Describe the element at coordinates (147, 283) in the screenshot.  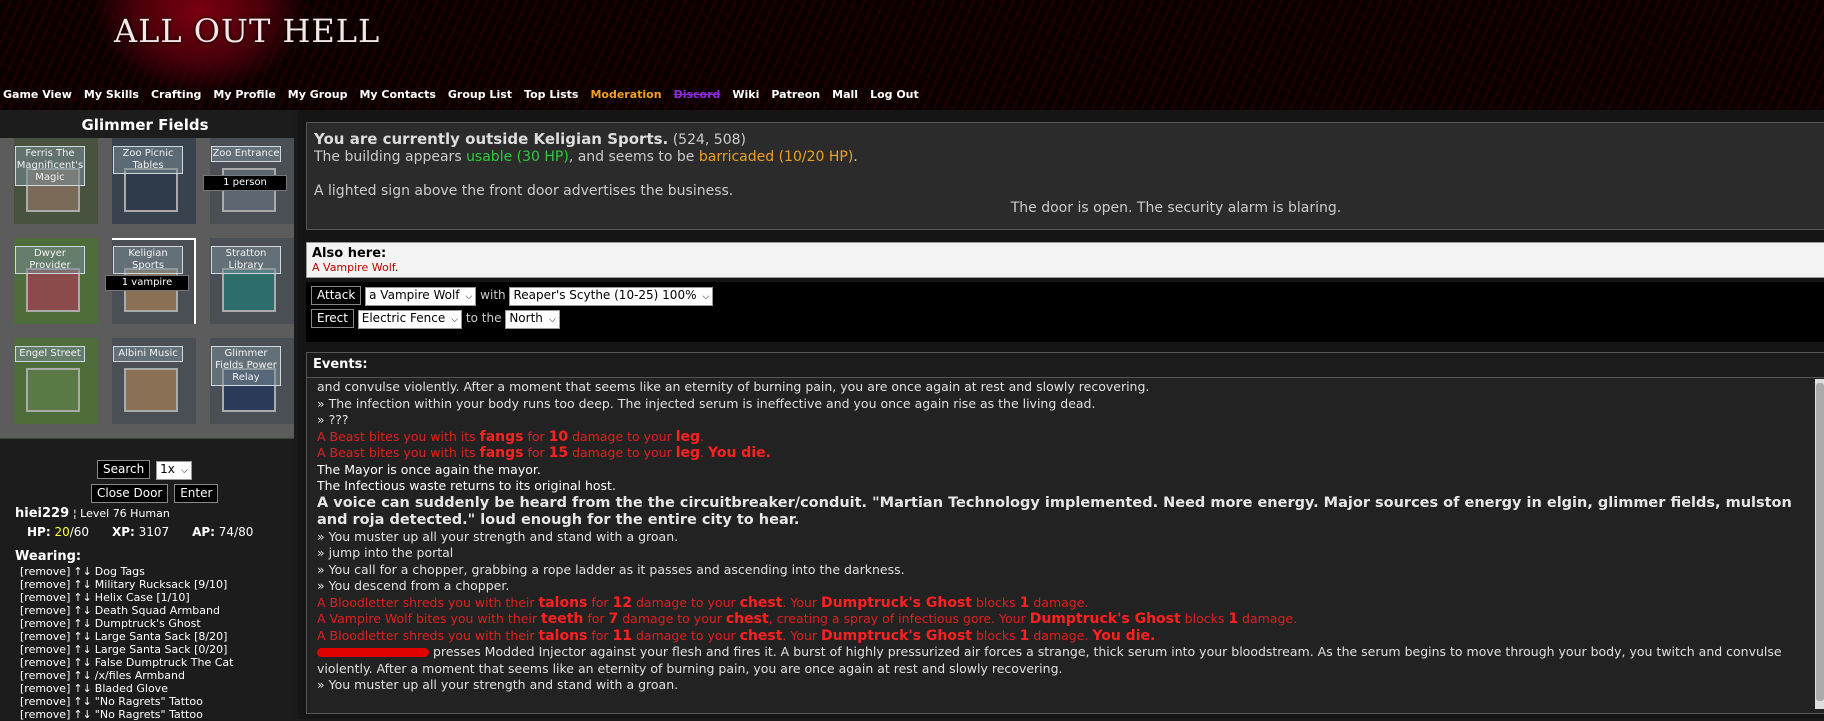
I see `map-cell-count: 1 vampire` at that location.